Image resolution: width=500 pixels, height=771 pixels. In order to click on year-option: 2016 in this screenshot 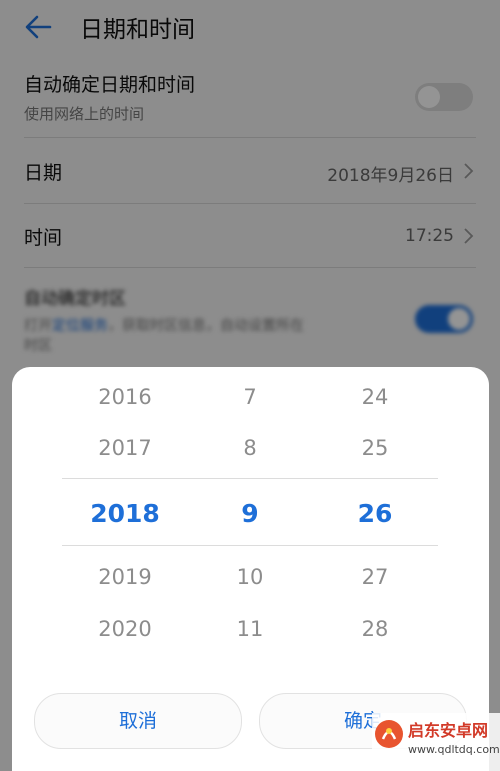, I will do `click(125, 397)`.